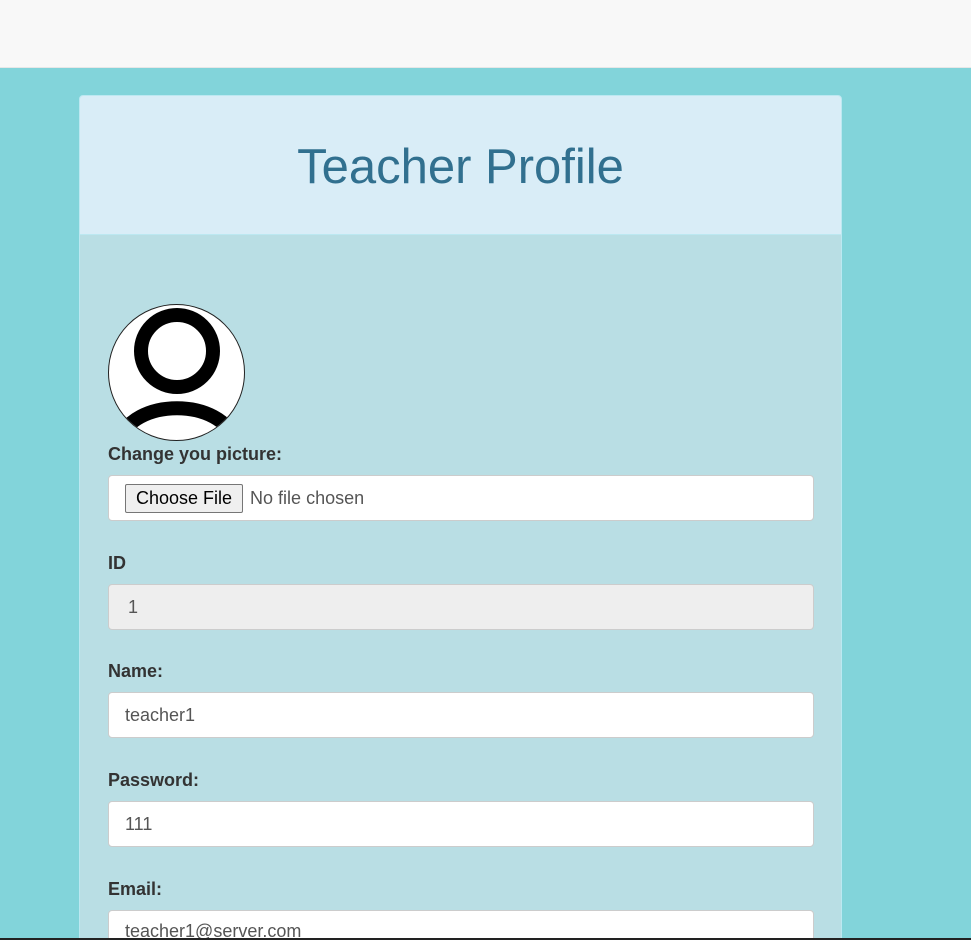 This screenshot has width=971, height=940. I want to click on email-field: teacher1@server.com, so click(461, 925).